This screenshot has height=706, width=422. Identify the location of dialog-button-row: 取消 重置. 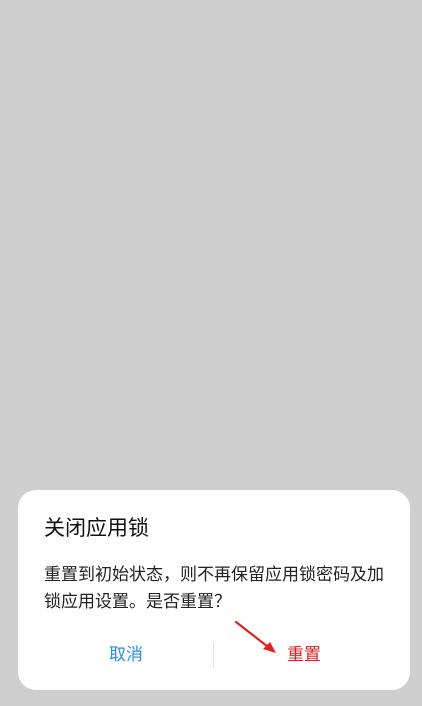
(214, 655).